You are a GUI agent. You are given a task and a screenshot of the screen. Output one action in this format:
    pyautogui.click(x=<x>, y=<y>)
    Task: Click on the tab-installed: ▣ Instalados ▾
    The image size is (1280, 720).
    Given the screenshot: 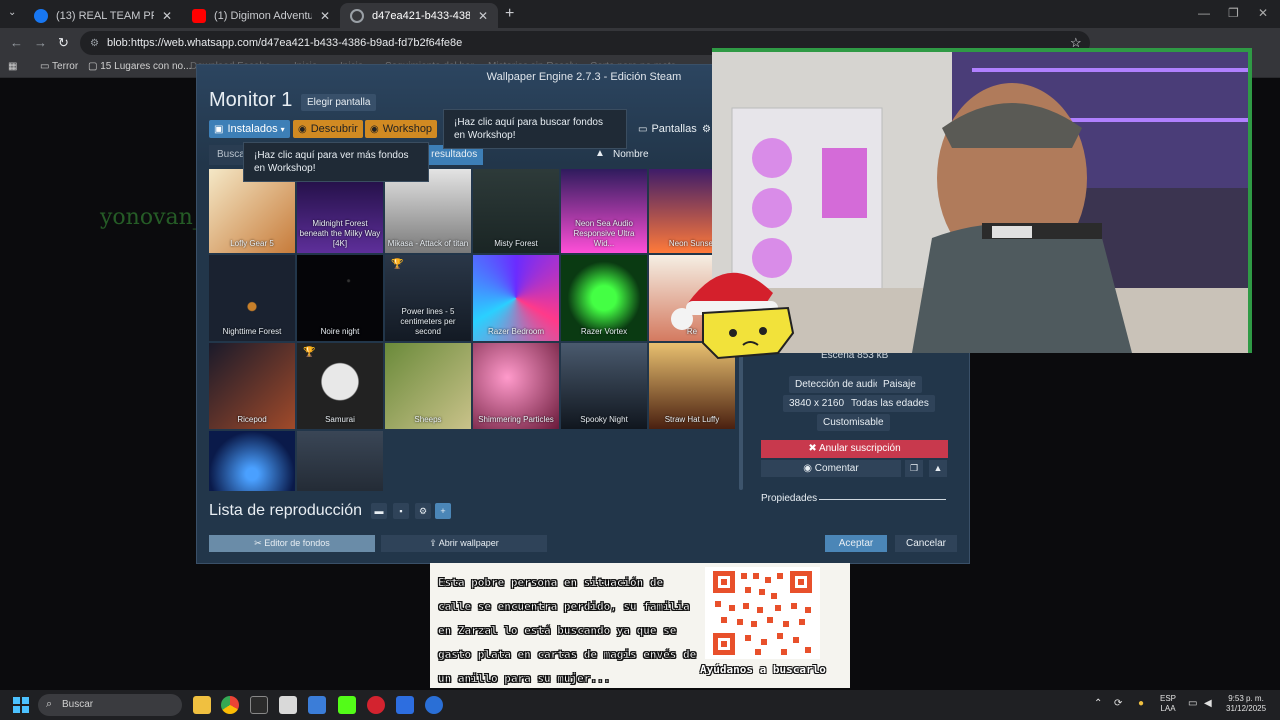 What is the action you would take?
    pyautogui.click(x=249, y=129)
    